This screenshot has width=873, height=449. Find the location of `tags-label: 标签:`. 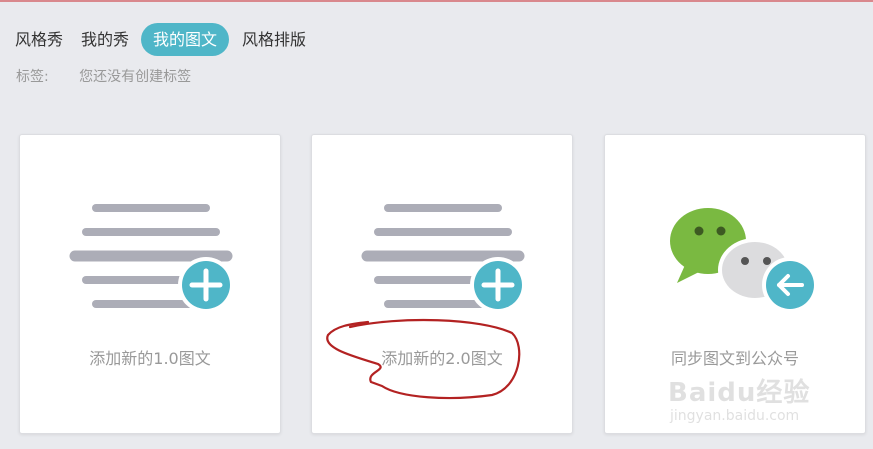

tags-label: 标签: is located at coordinates (32, 77).